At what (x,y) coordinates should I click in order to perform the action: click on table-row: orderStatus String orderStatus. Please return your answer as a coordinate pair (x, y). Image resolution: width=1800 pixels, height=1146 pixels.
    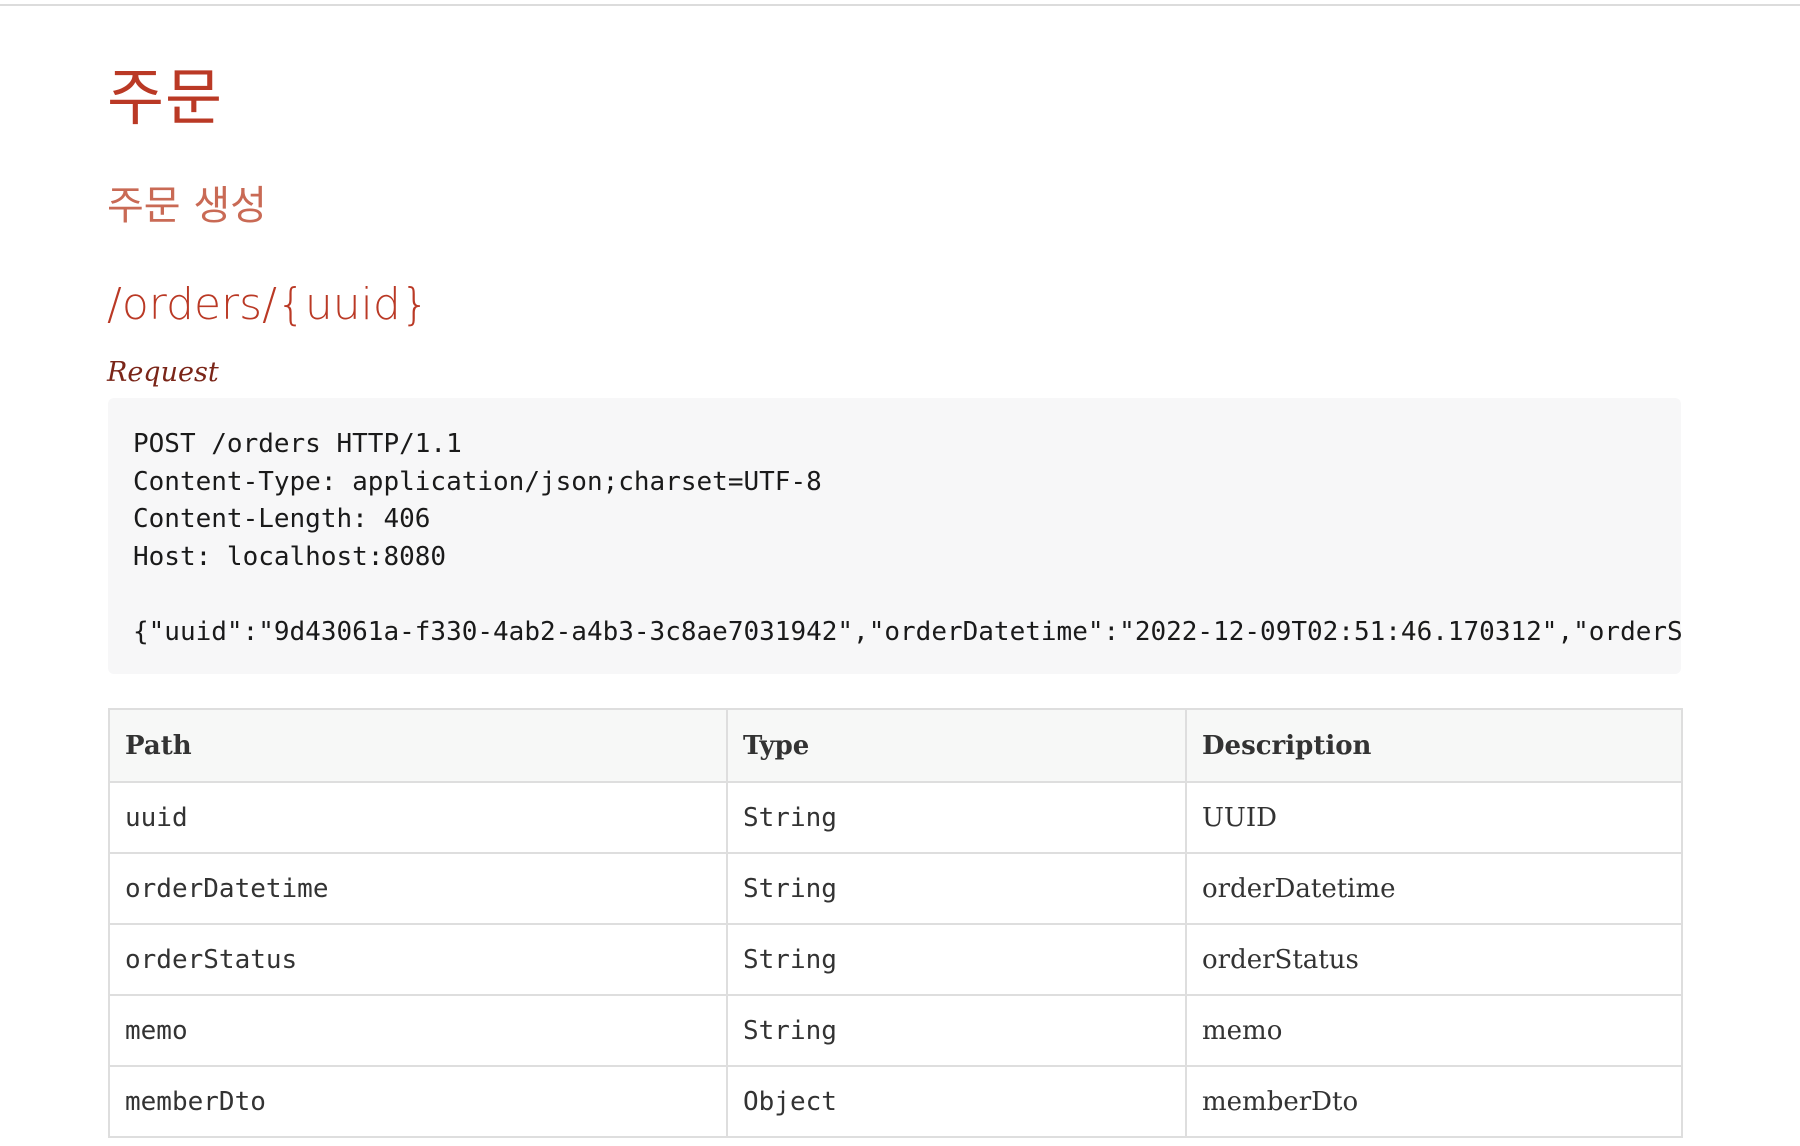
    Looking at the image, I should click on (895, 959).